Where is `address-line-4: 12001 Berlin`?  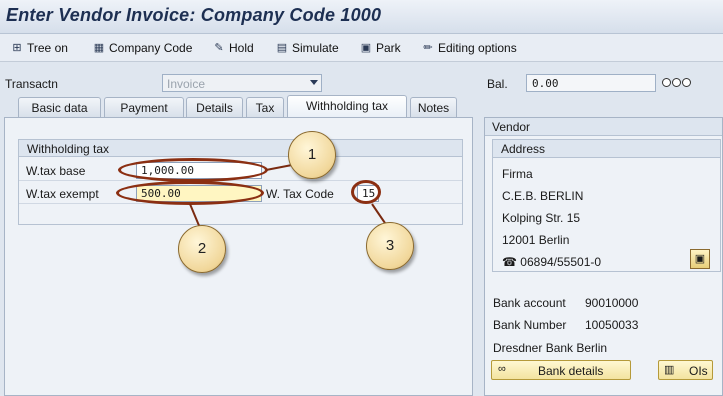 address-line-4: 12001 Berlin is located at coordinates (536, 240).